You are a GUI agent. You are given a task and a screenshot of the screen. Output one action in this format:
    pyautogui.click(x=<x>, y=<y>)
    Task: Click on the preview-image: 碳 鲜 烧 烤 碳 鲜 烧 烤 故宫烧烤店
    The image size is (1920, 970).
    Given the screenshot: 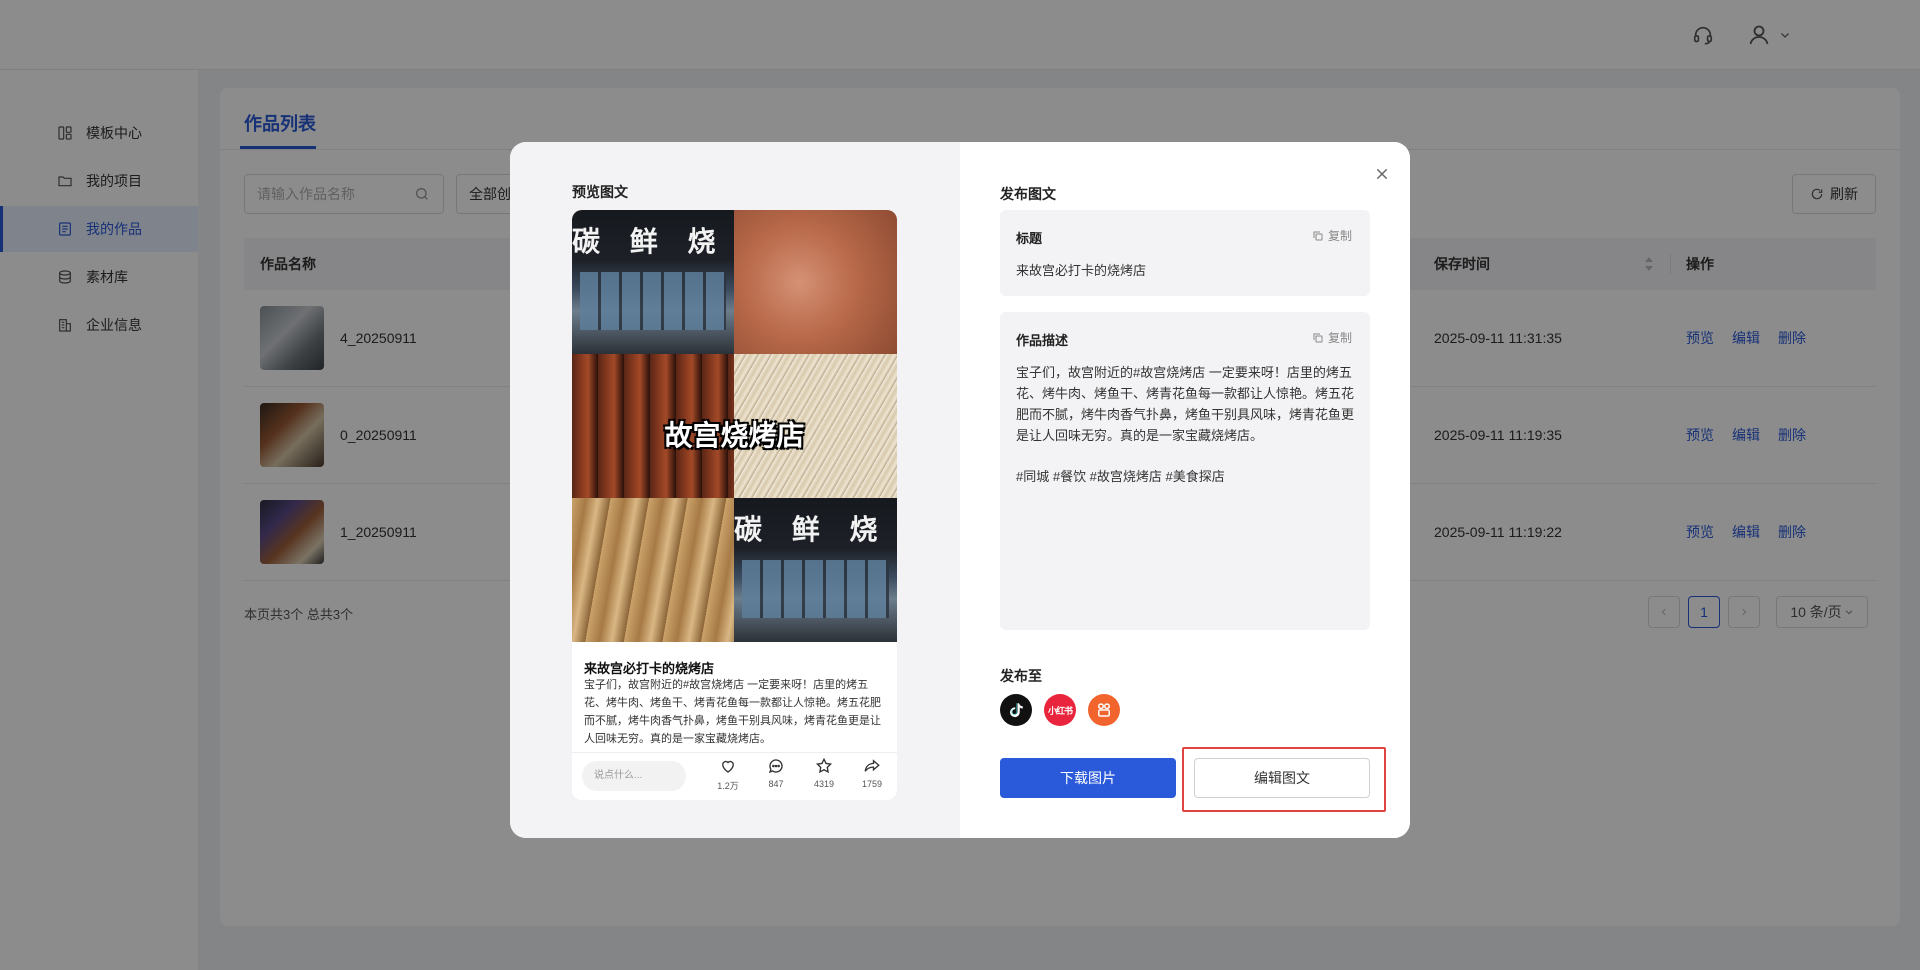 What is the action you would take?
    pyautogui.click(x=734, y=426)
    